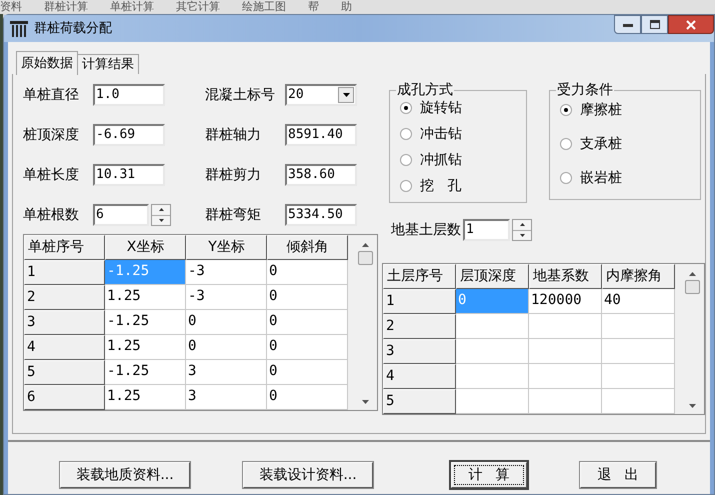  I want to click on dropdown-field: 20, so click(321, 95).